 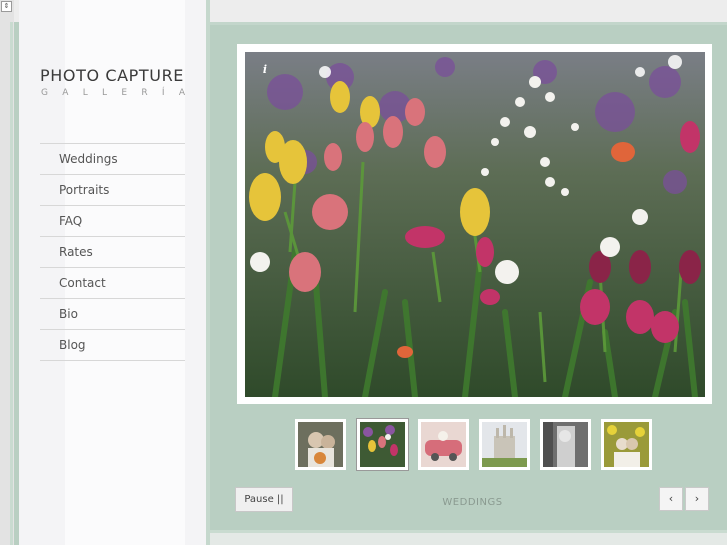 I want to click on nav-item-portraits: Portraits, so click(x=112, y=189).